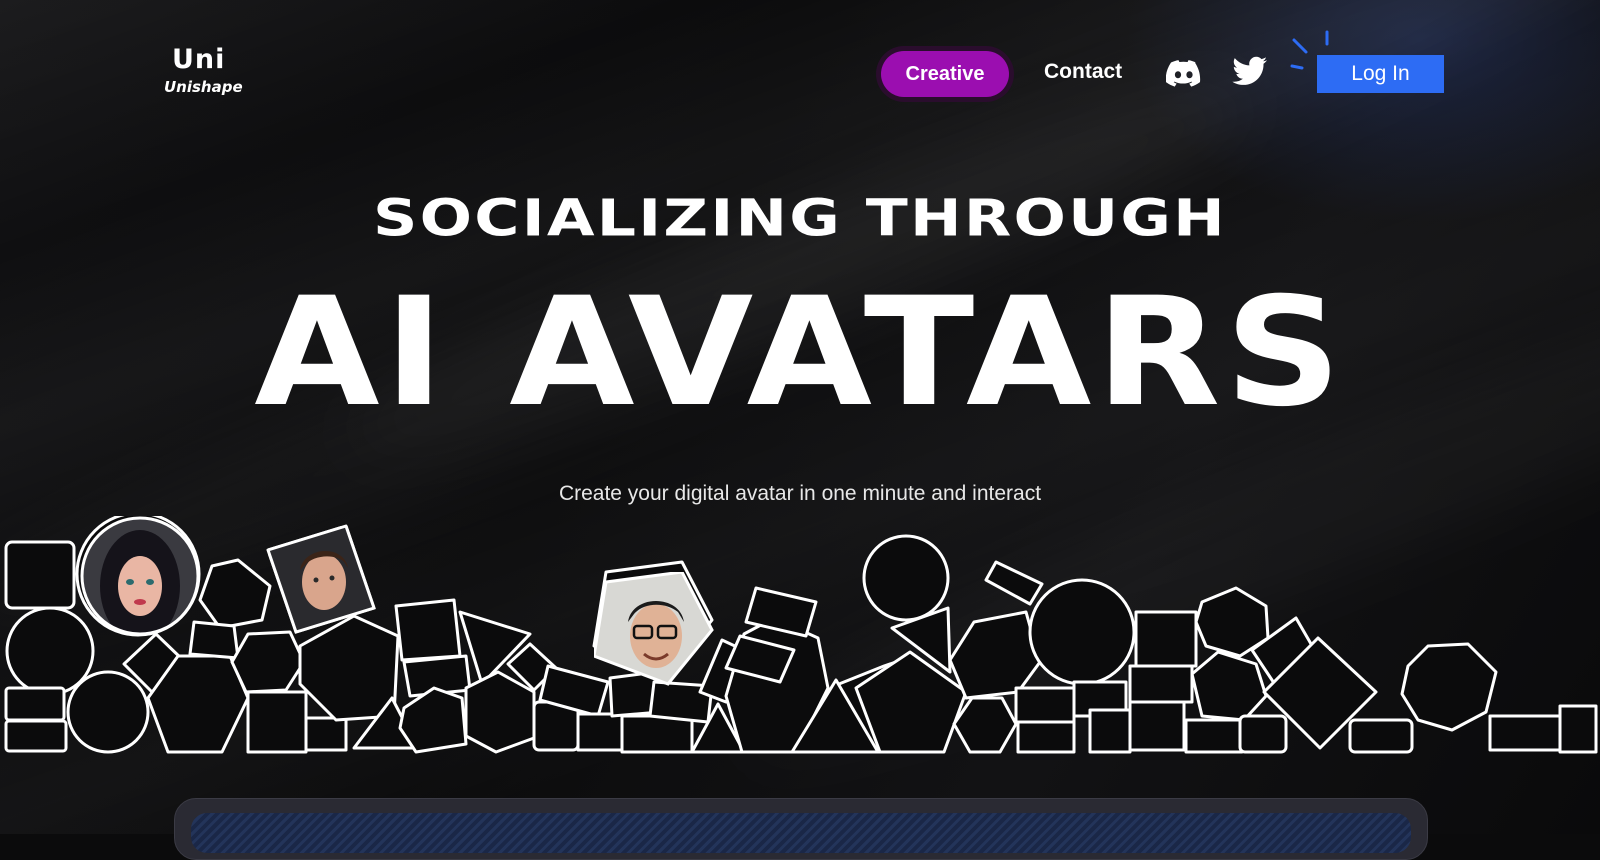 This screenshot has width=1600, height=860. What do you see at coordinates (801, 833) in the screenshot?
I see `preview-panel-inner` at bounding box center [801, 833].